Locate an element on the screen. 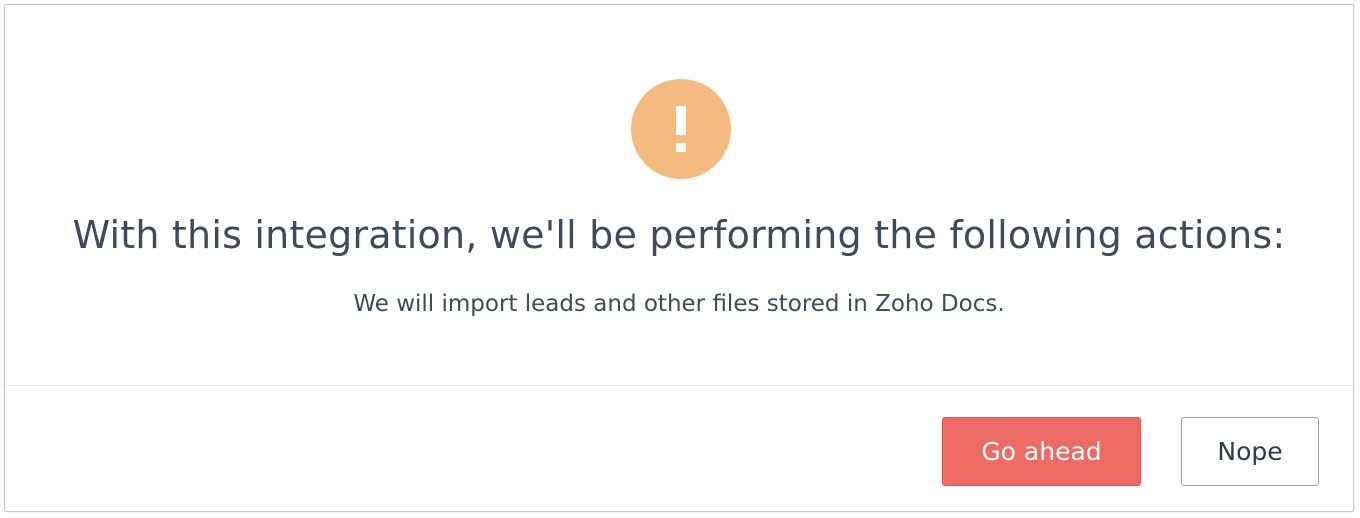 Image resolution: width=1360 pixels, height=518 pixels. exclamation-dot is located at coordinates (681, 147).